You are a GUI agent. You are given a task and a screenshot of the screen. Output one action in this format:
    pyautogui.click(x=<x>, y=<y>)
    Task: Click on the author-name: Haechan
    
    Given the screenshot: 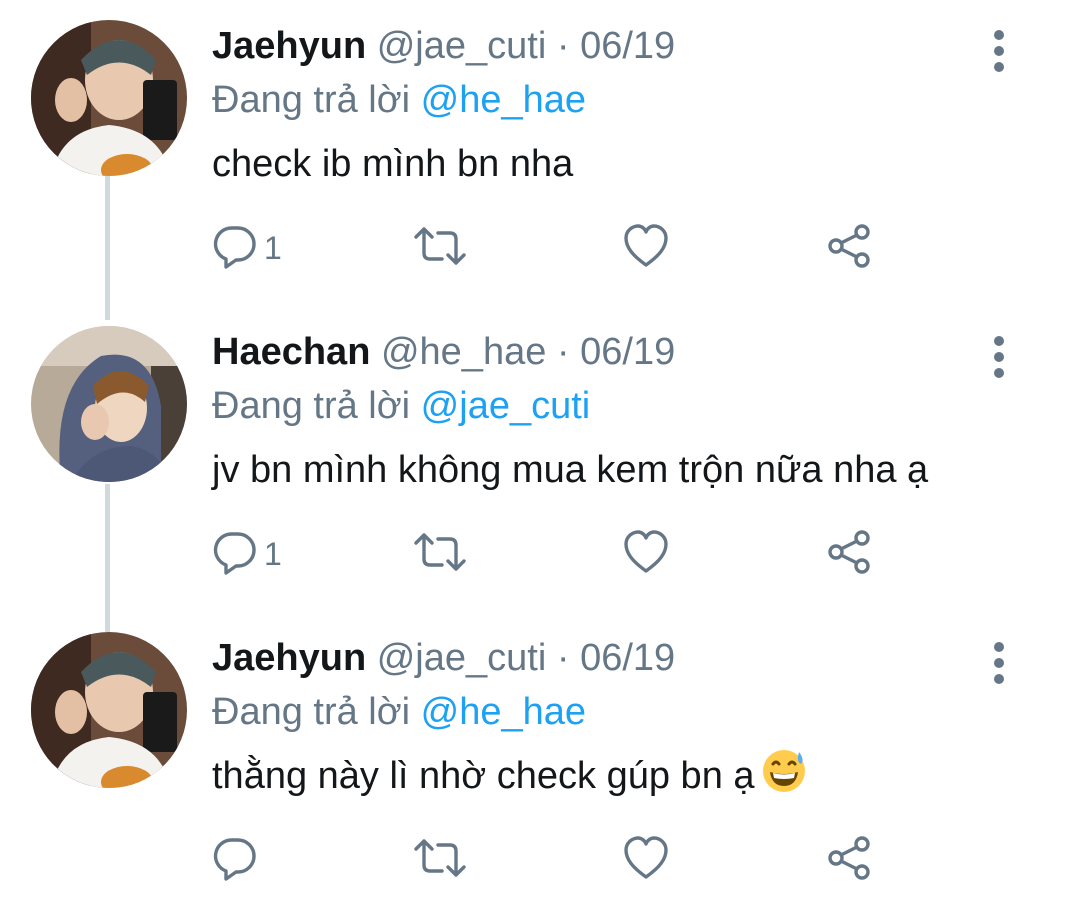 What is the action you would take?
    pyautogui.click(x=291, y=352)
    